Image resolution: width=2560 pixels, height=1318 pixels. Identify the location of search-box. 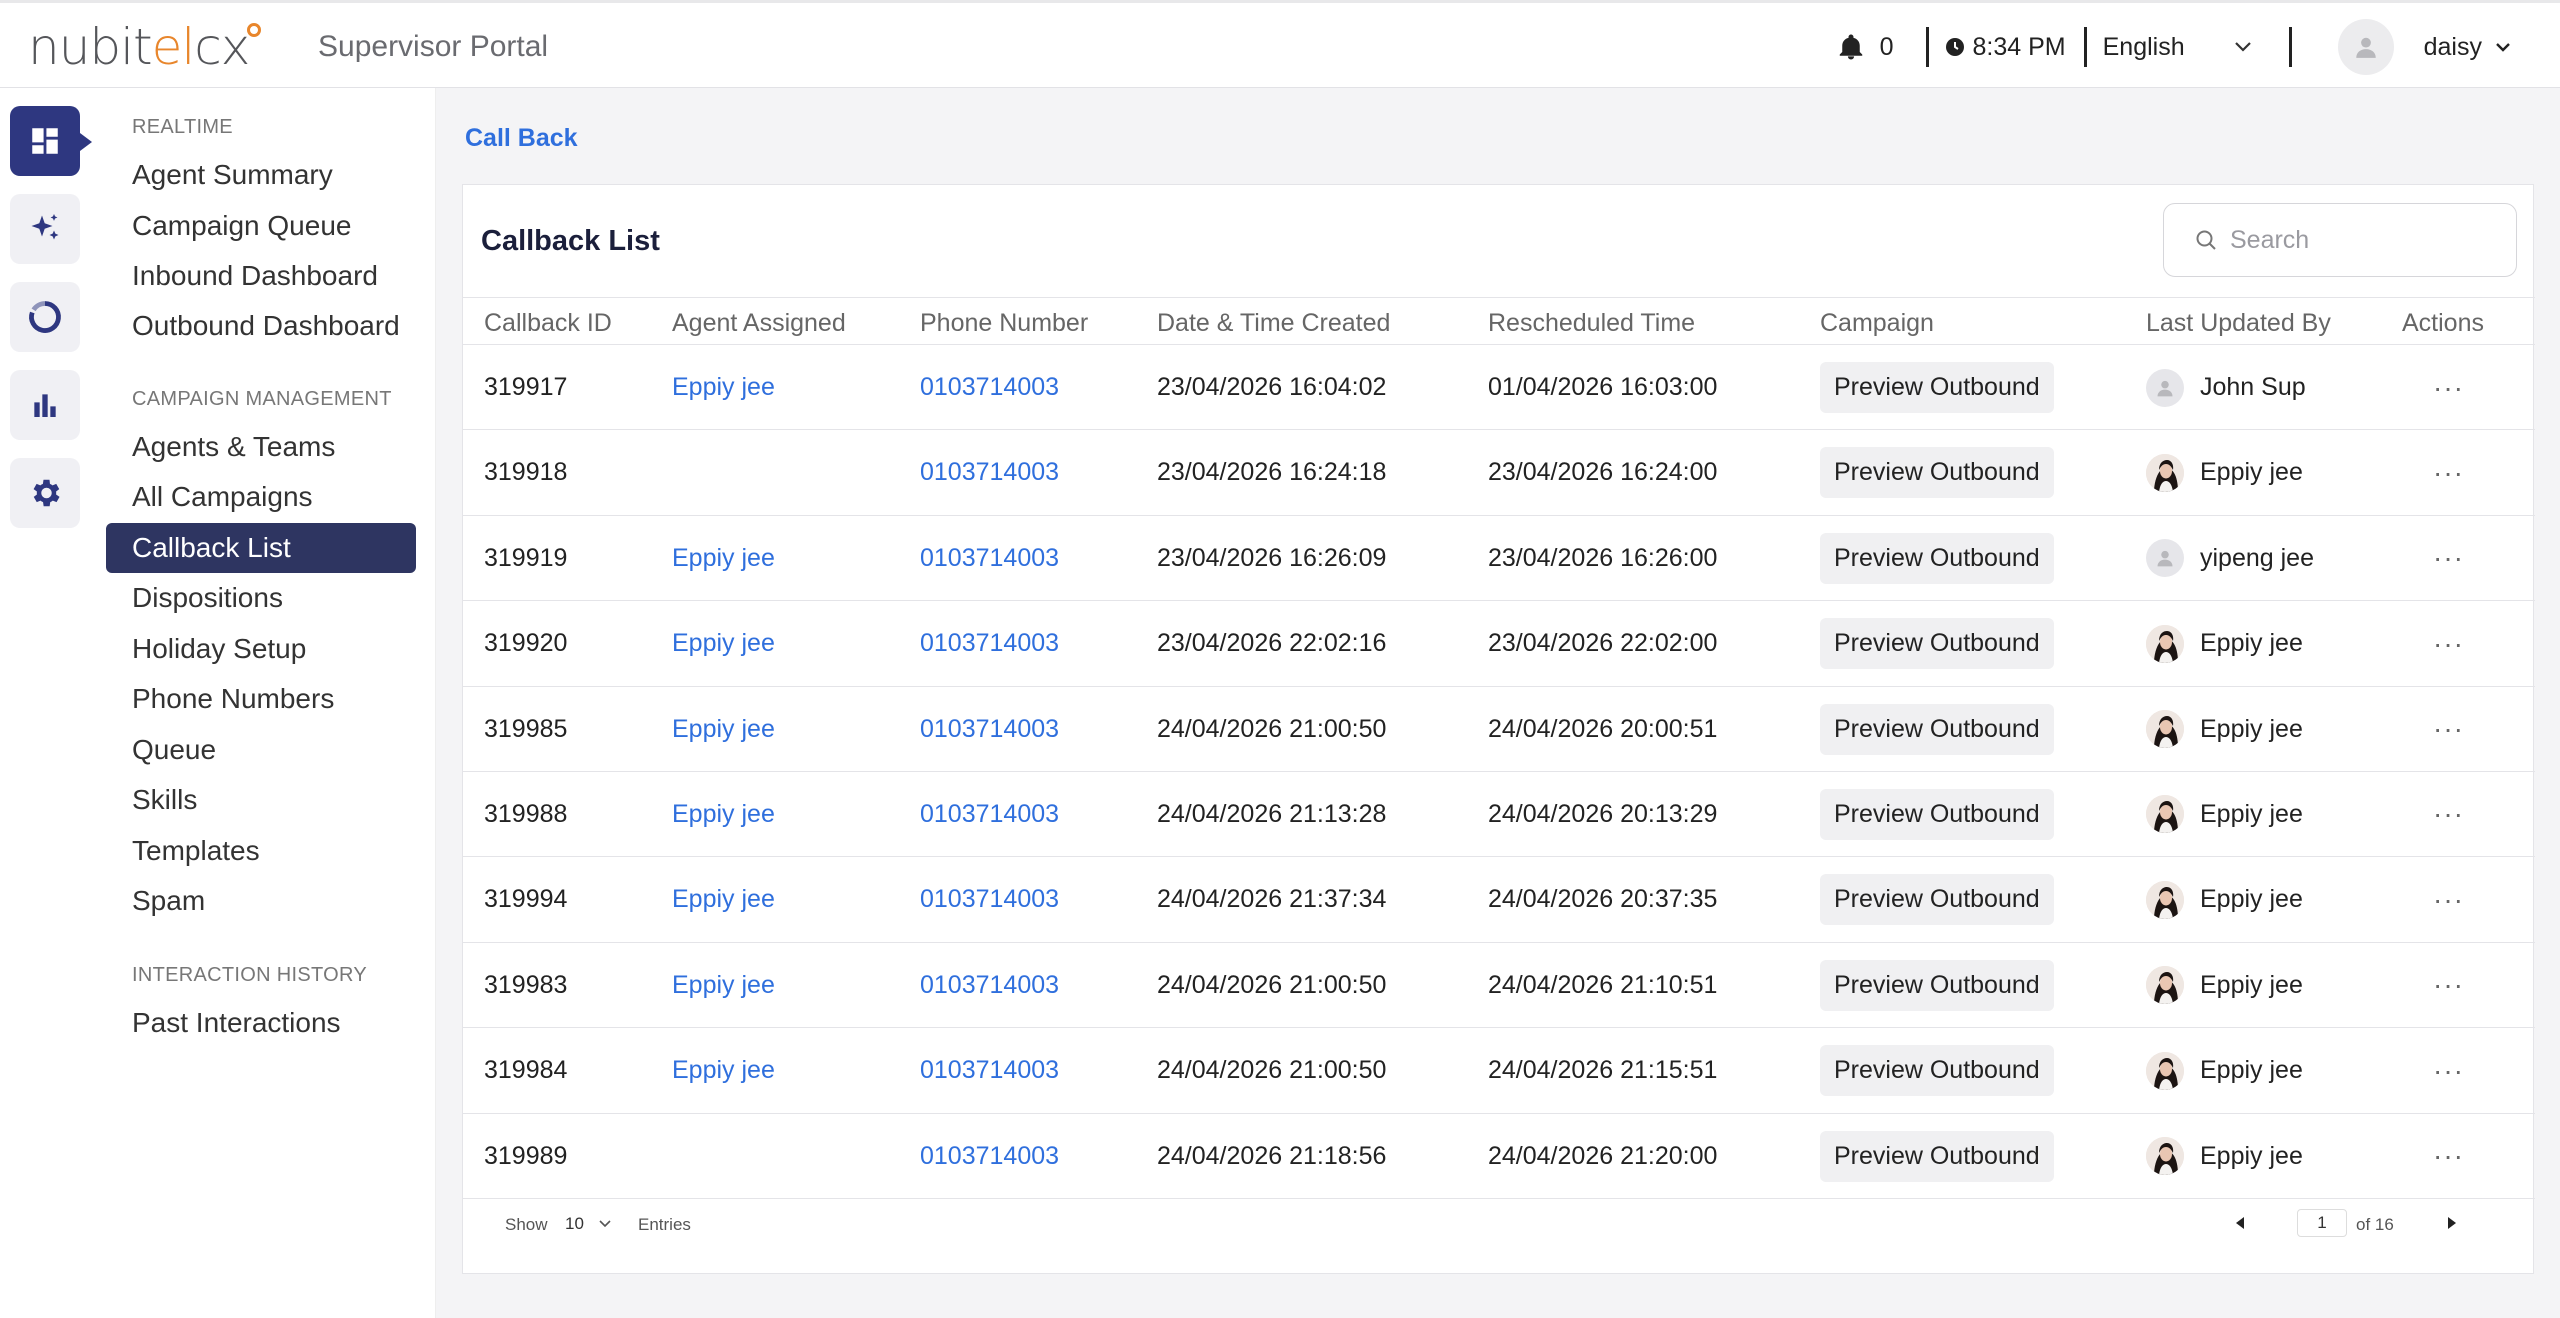
(2340, 240).